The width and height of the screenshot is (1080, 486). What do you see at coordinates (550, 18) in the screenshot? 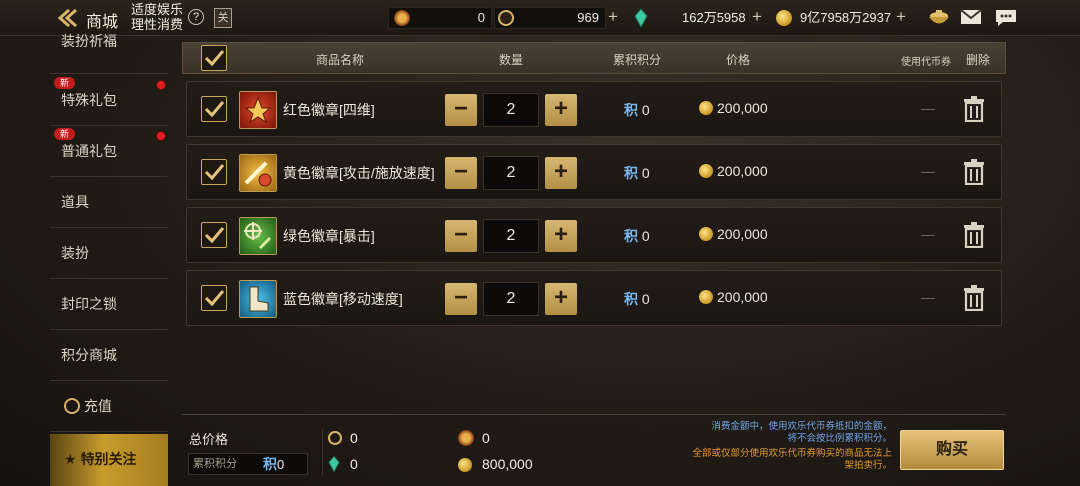
I see `currency-c-coin: 969` at bounding box center [550, 18].